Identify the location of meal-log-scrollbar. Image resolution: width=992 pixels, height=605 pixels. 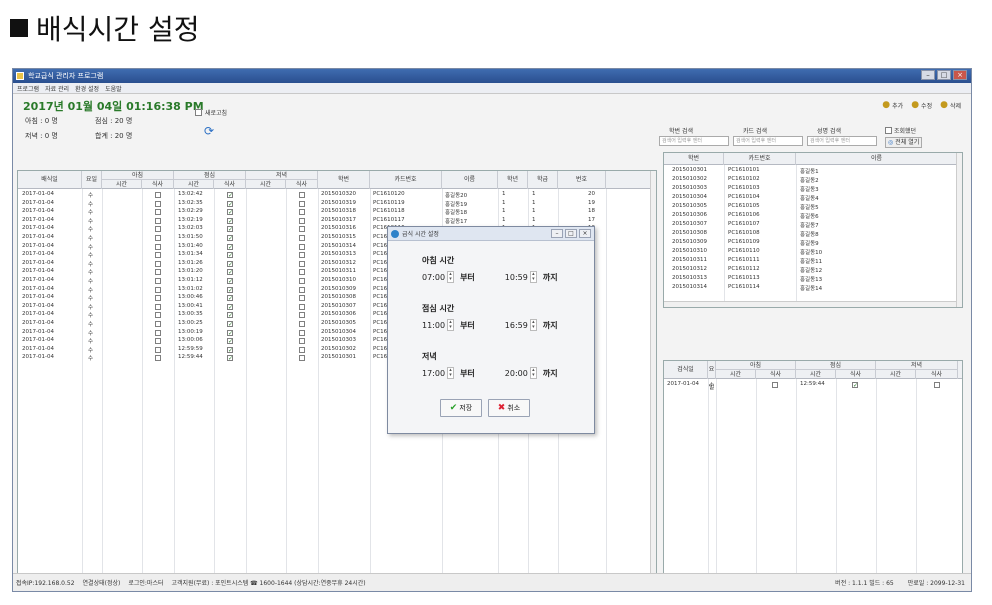
(653, 372).